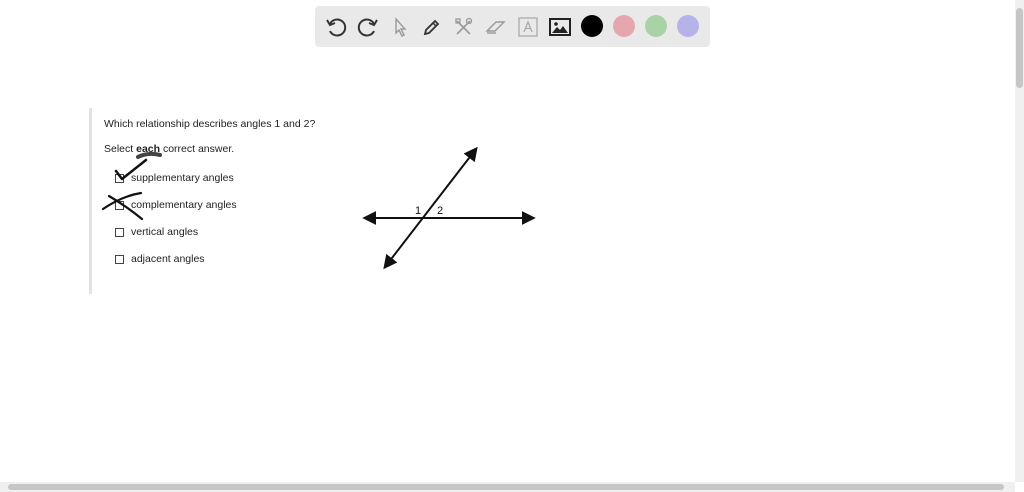 The height and width of the screenshot is (492, 1024). What do you see at coordinates (197, 149) in the screenshot?
I see `instruction-suffix: correct answer.` at bounding box center [197, 149].